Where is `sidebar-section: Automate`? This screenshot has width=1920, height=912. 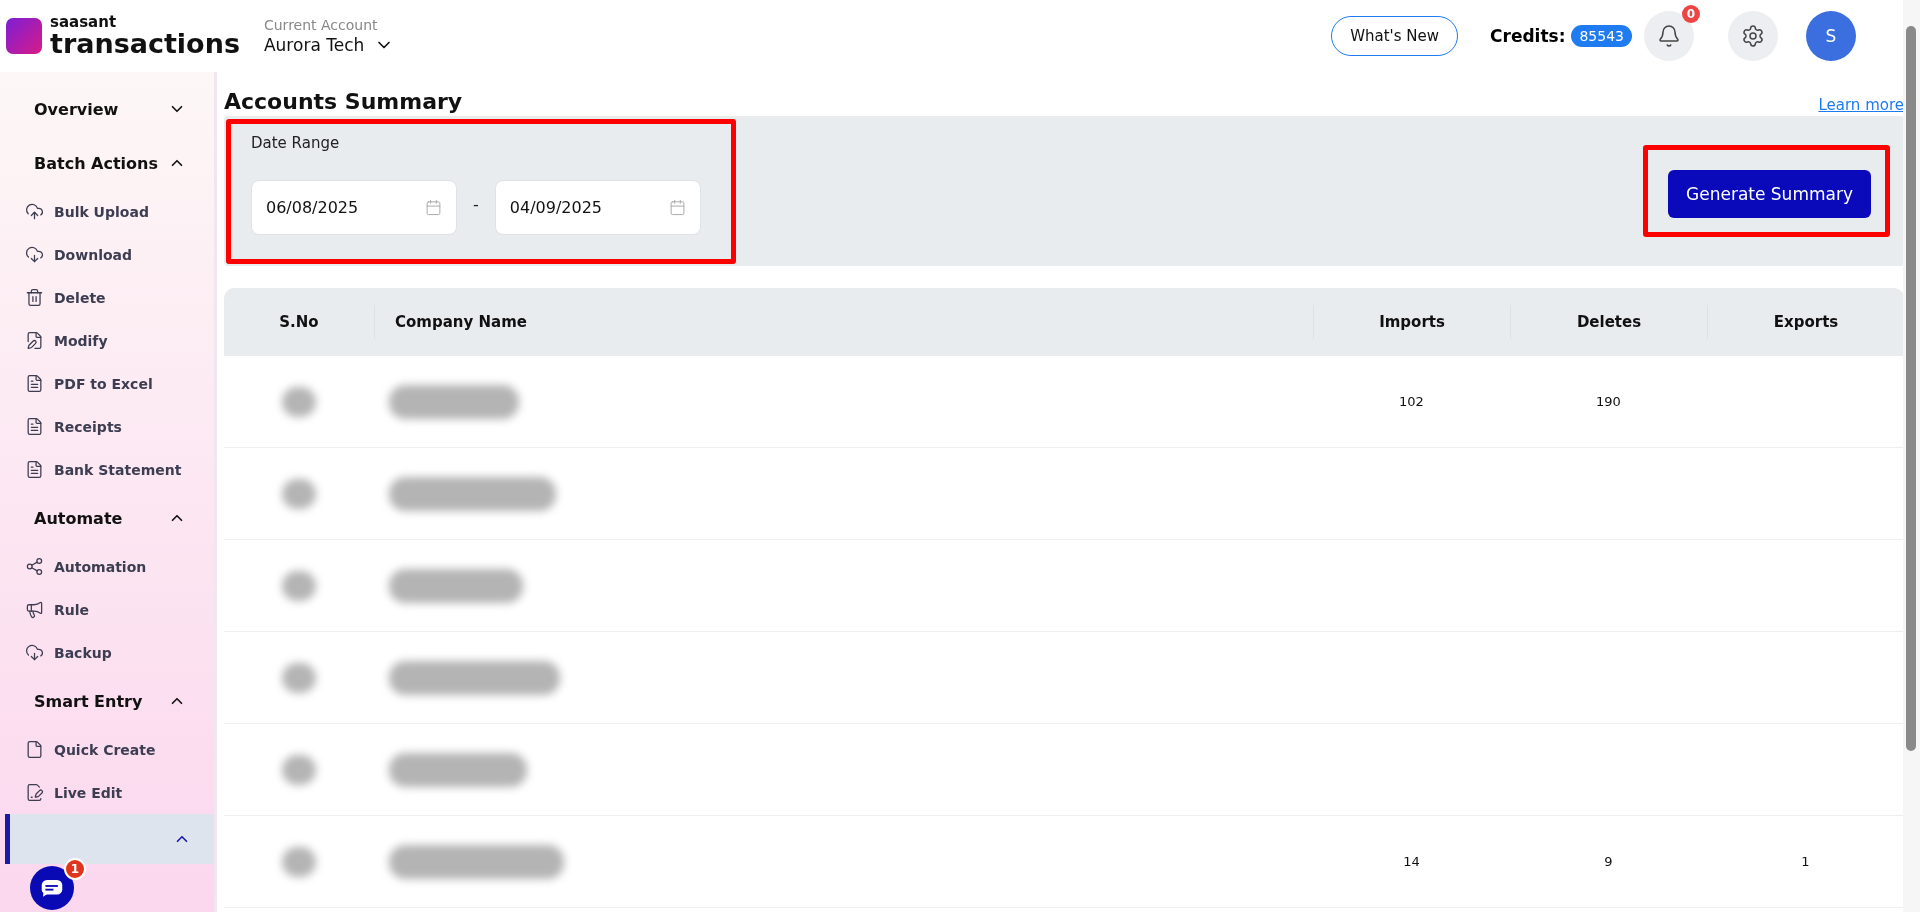 sidebar-section: Automate is located at coordinates (106, 518).